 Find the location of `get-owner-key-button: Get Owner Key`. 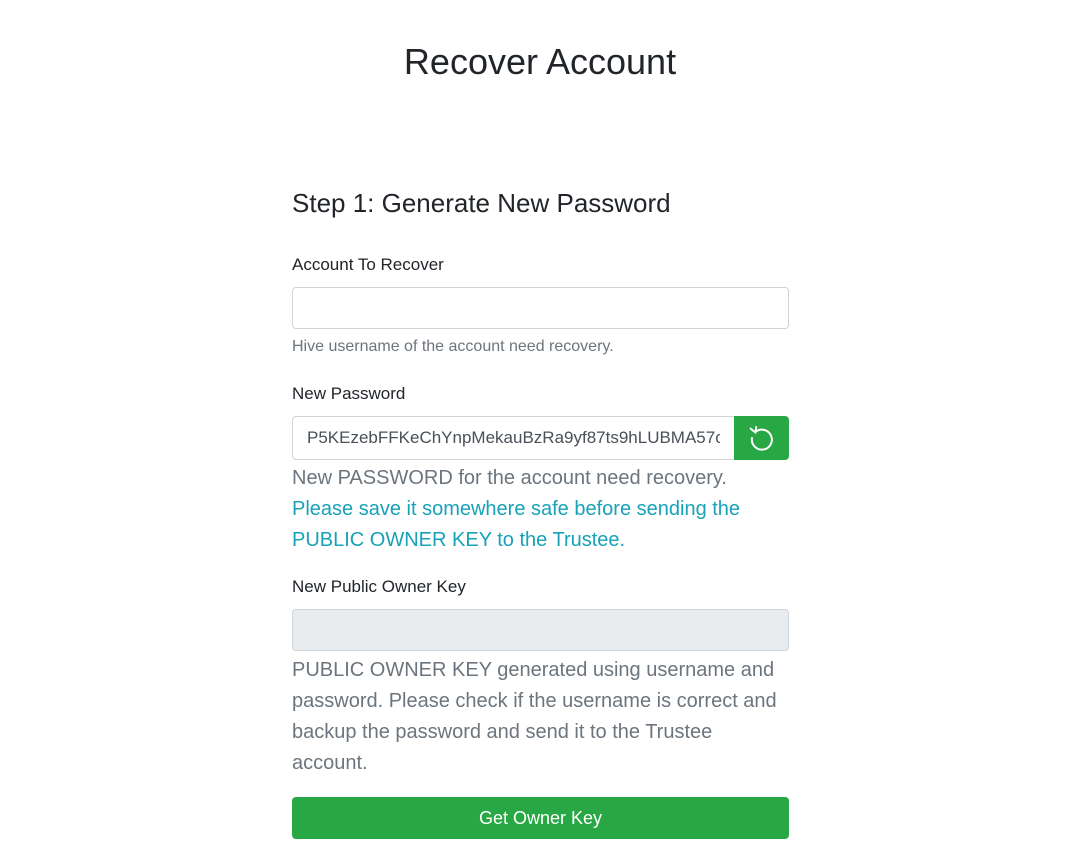

get-owner-key-button: Get Owner Key is located at coordinates (540, 818).